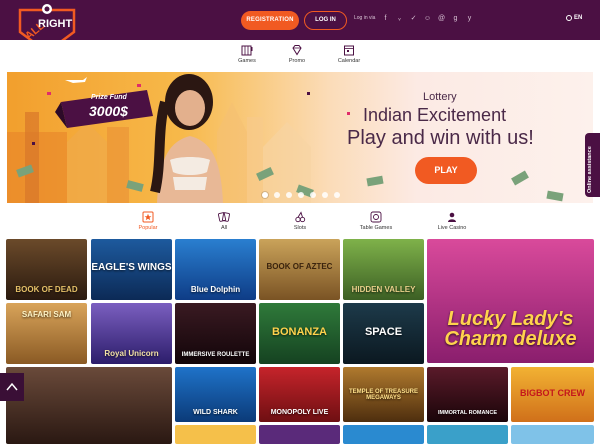 The height and width of the screenshot is (444, 600). What do you see at coordinates (383, 289) in the screenshot?
I see `game-title: HIDDEN VALLEY` at bounding box center [383, 289].